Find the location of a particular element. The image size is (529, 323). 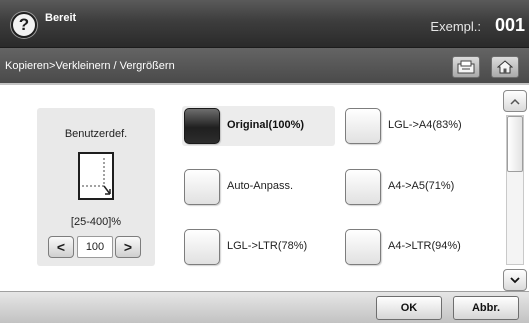

option-label: LGL->A4(83%) is located at coordinates (425, 125).